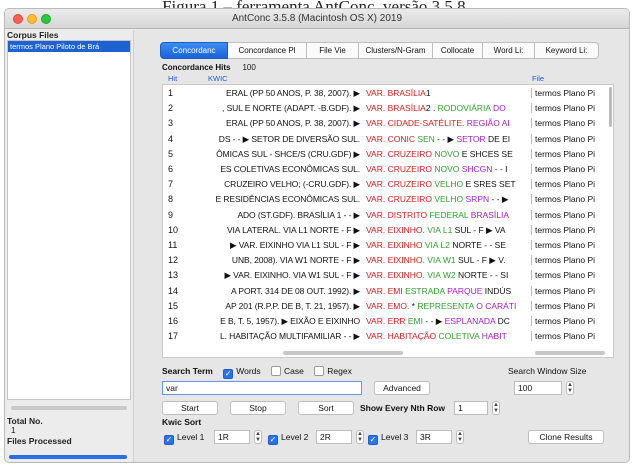  I want to click on level-3-checkbox: ✓, so click(373, 440).